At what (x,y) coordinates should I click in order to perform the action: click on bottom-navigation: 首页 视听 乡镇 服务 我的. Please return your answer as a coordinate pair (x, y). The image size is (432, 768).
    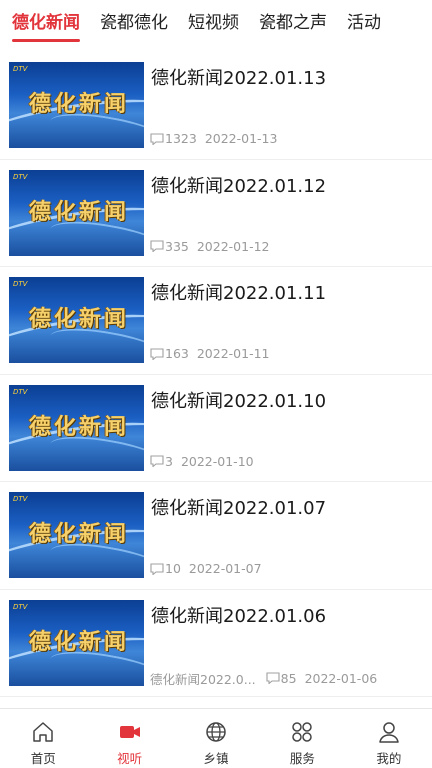
    Looking at the image, I should click on (216, 738).